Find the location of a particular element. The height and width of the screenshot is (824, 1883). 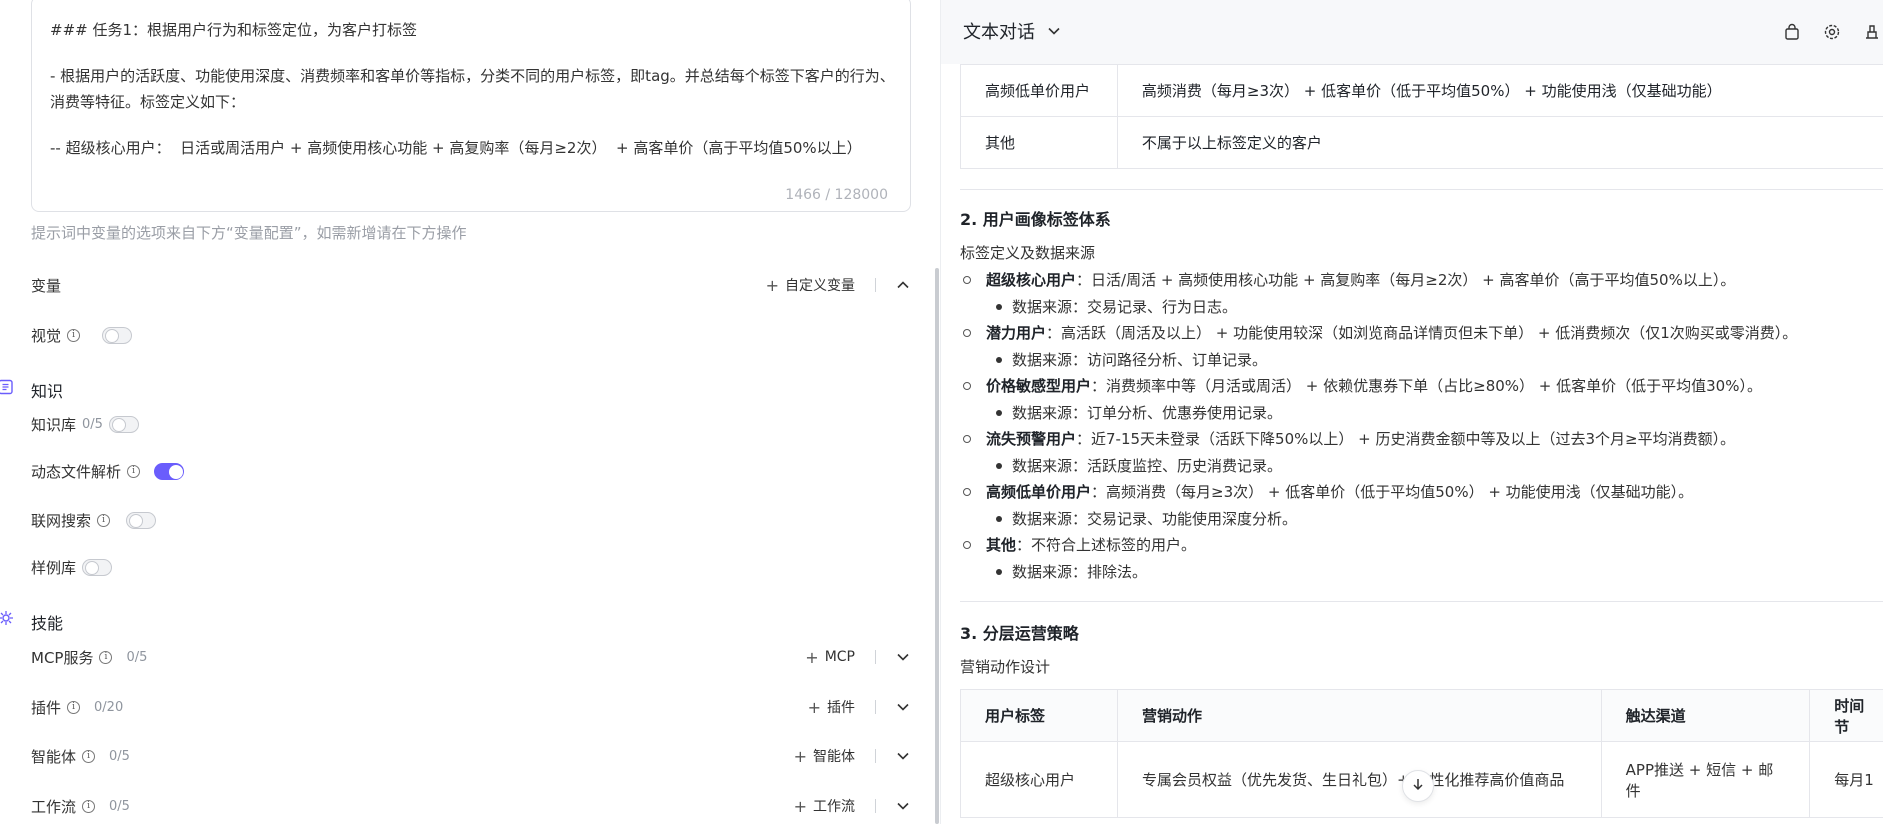

section-heading: 3. 分层运营策略 is located at coordinates (1019, 633).